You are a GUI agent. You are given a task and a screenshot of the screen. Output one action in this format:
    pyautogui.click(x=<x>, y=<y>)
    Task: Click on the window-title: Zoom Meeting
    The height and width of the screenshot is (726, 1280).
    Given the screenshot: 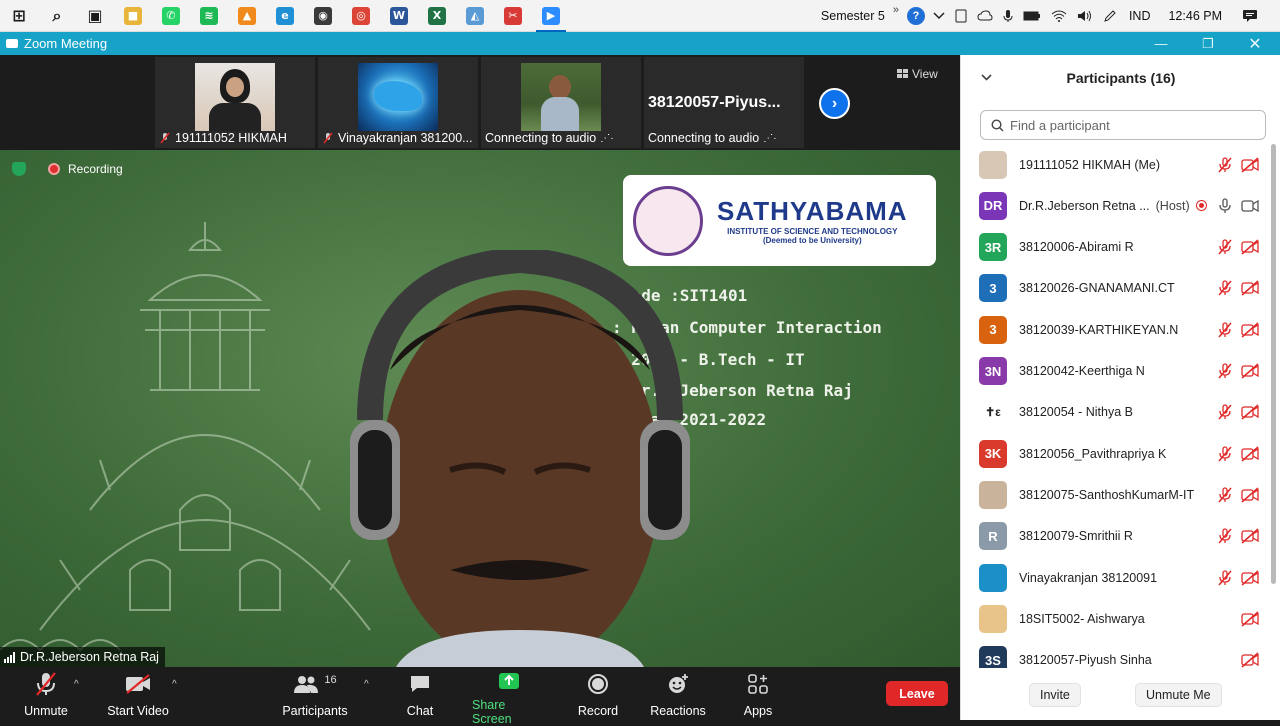 What is the action you would take?
    pyautogui.click(x=66, y=43)
    